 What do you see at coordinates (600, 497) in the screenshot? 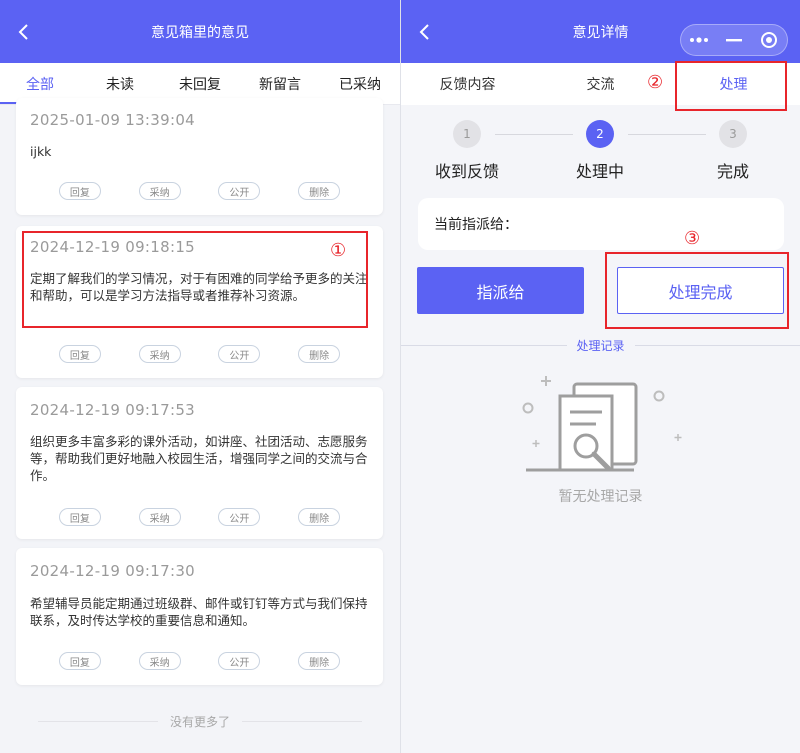
I see `empty-records-text: 暂无处理记录` at bounding box center [600, 497].